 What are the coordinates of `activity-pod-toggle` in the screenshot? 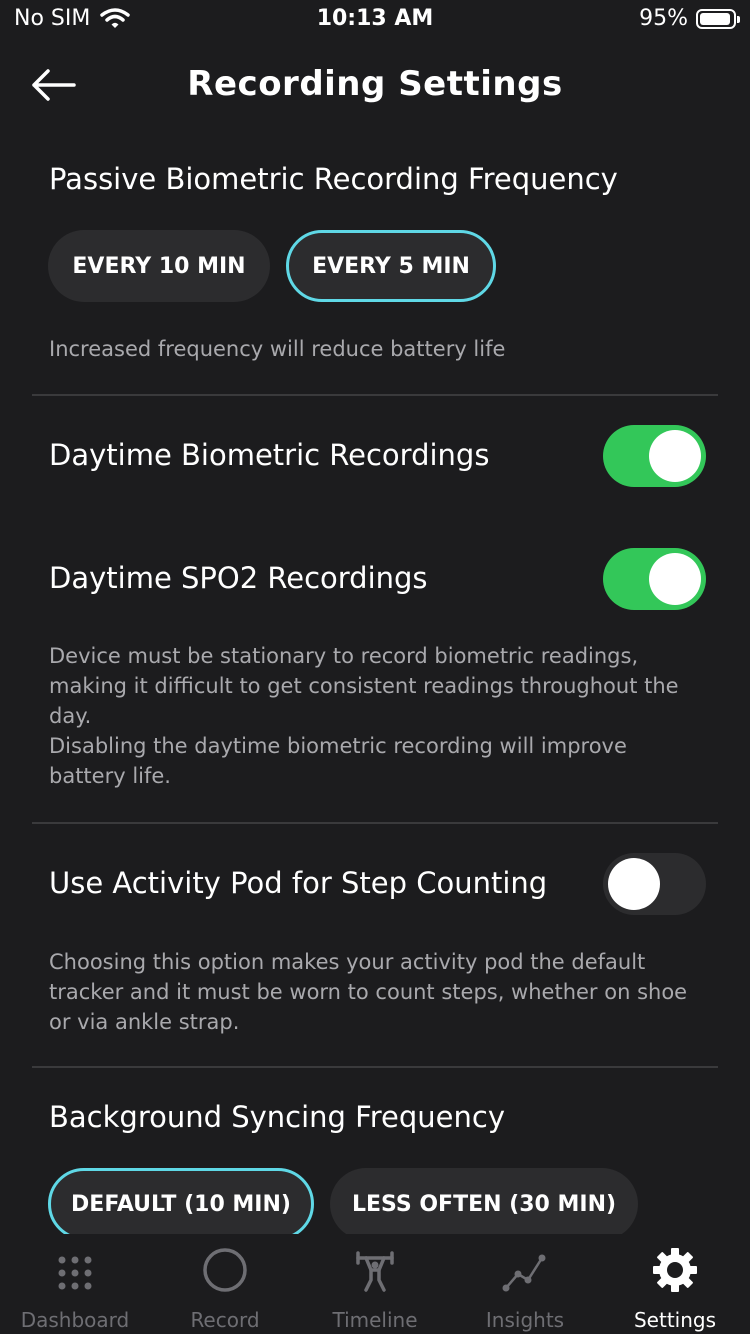 It's located at (654, 884).